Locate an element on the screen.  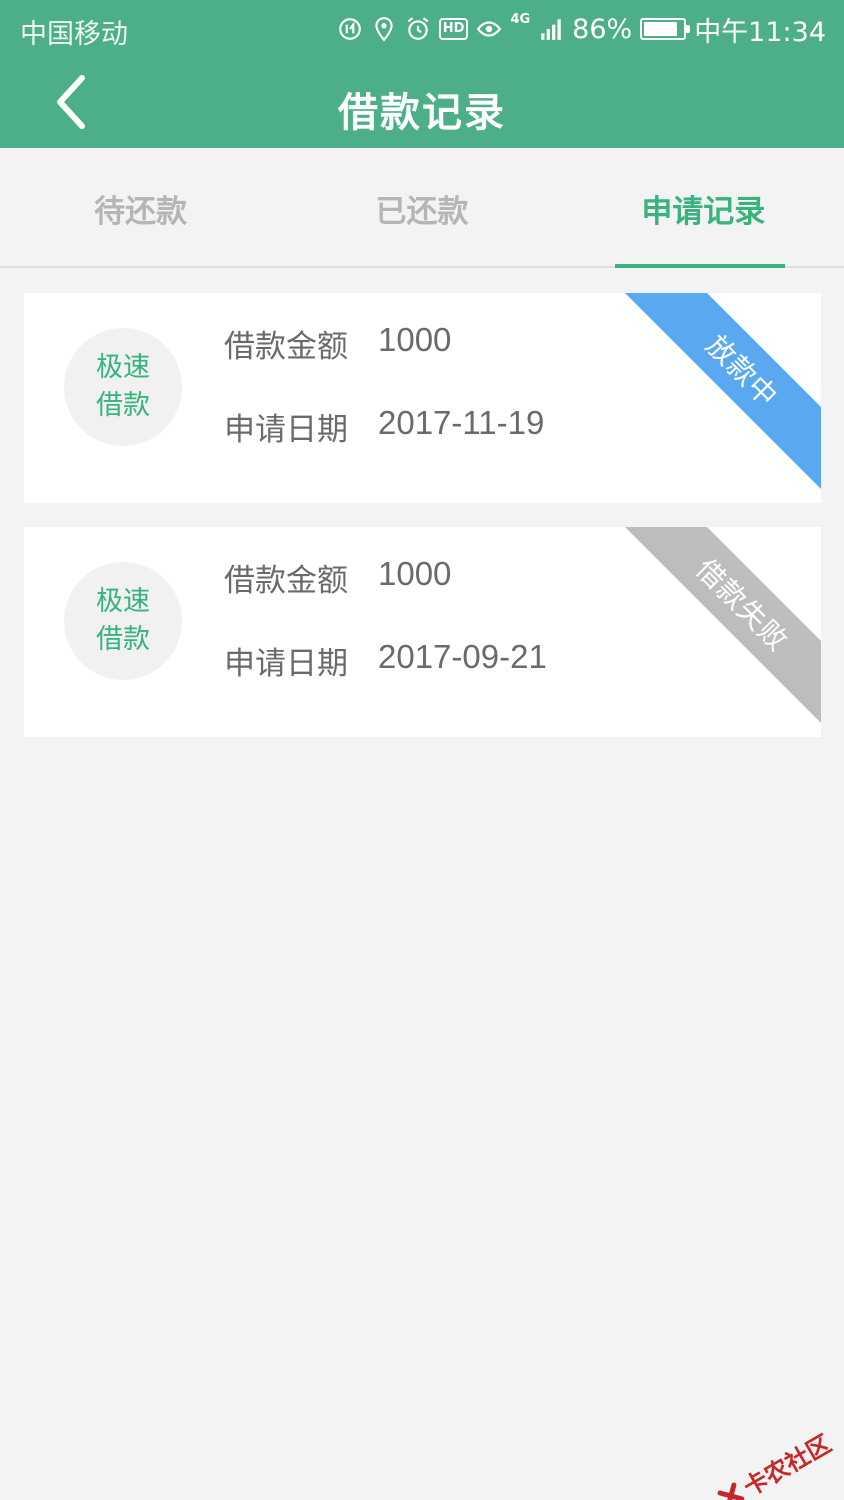
tab-application-records: 申请记录 is located at coordinates (703, 209).